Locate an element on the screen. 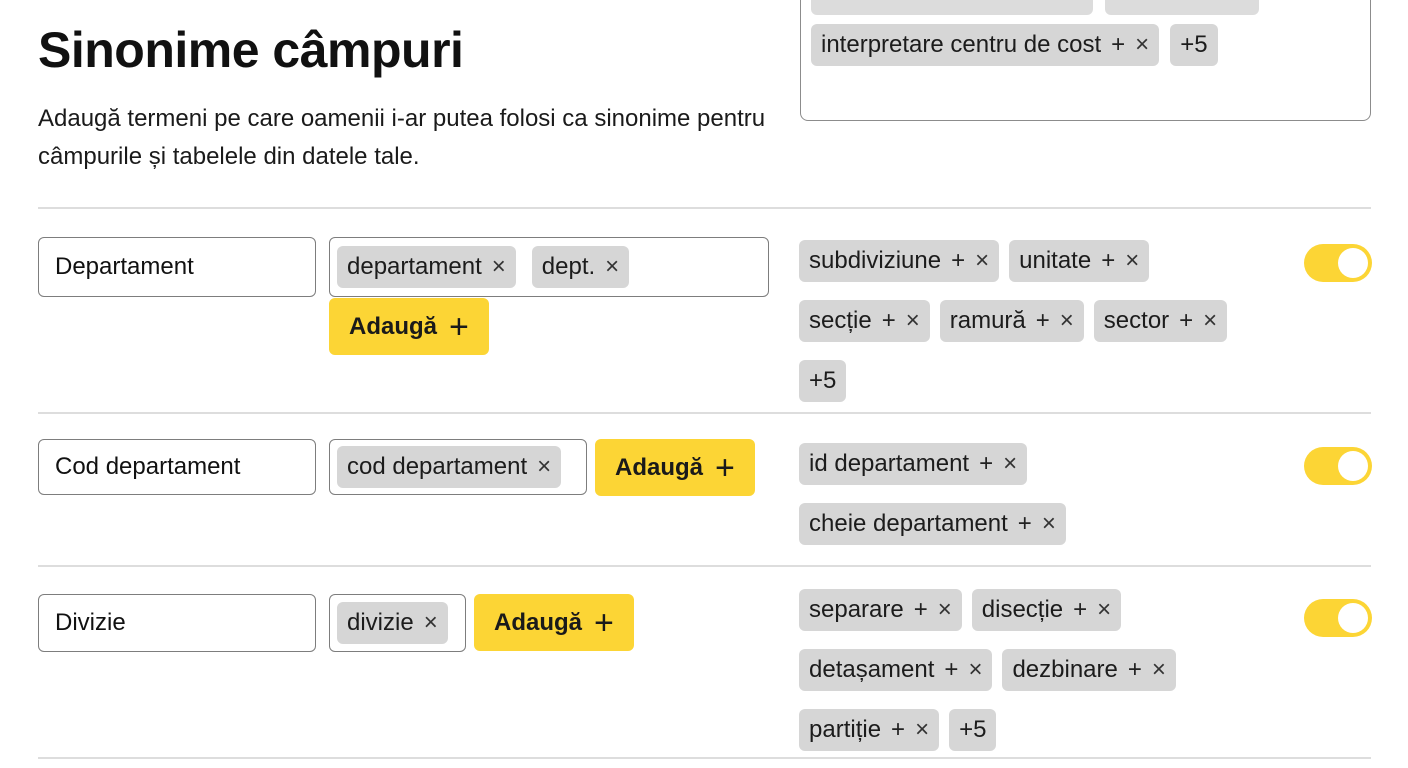 Image resolution: width=1408 pixels, height=768 pixels. suggestion-chip: subdiviziune + × is located at coordinates (899, 261).